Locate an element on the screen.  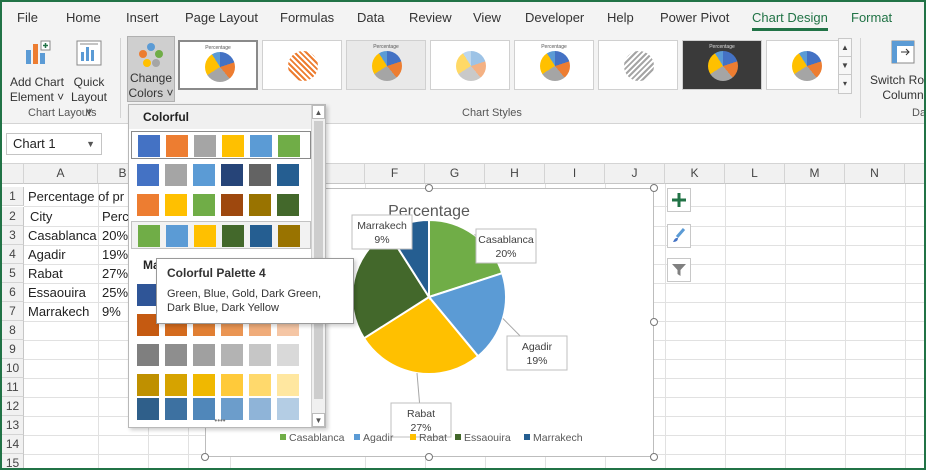
column-header-g: G is located at coordinates (455, 174).